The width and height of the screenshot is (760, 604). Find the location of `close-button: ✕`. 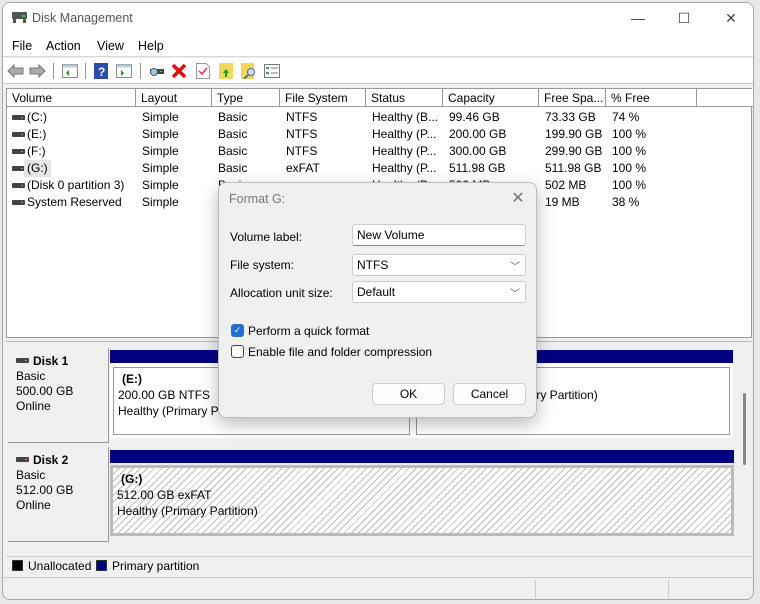

close-button: ✕ is located at coordinates (730, 18).